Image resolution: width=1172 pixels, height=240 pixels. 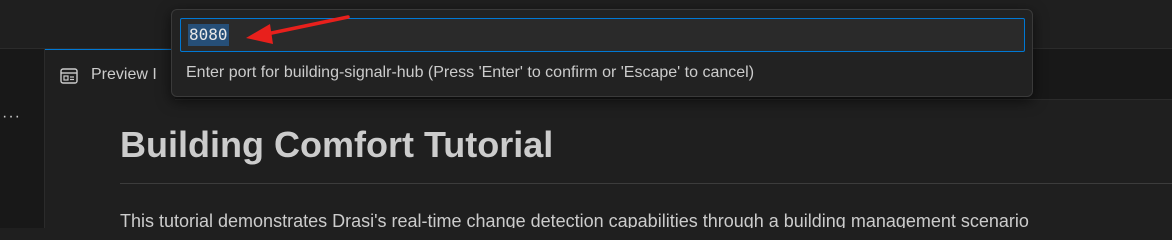 What do you see at coordinates (22, 138) in the screenshot?
I see `side-panel: ···` at bounding box center [22, 138].